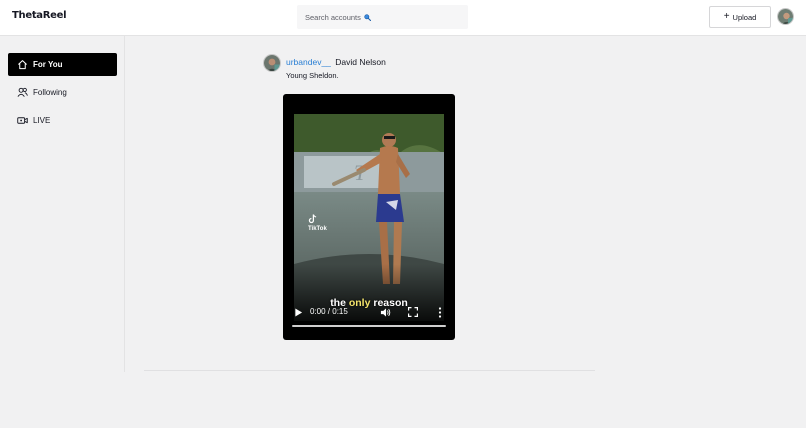 Image resolution: width=806 pixels, height=428 pixels. I want to click on top-bar: ThetaReel Search accounts + Upload, so click(403, 18).